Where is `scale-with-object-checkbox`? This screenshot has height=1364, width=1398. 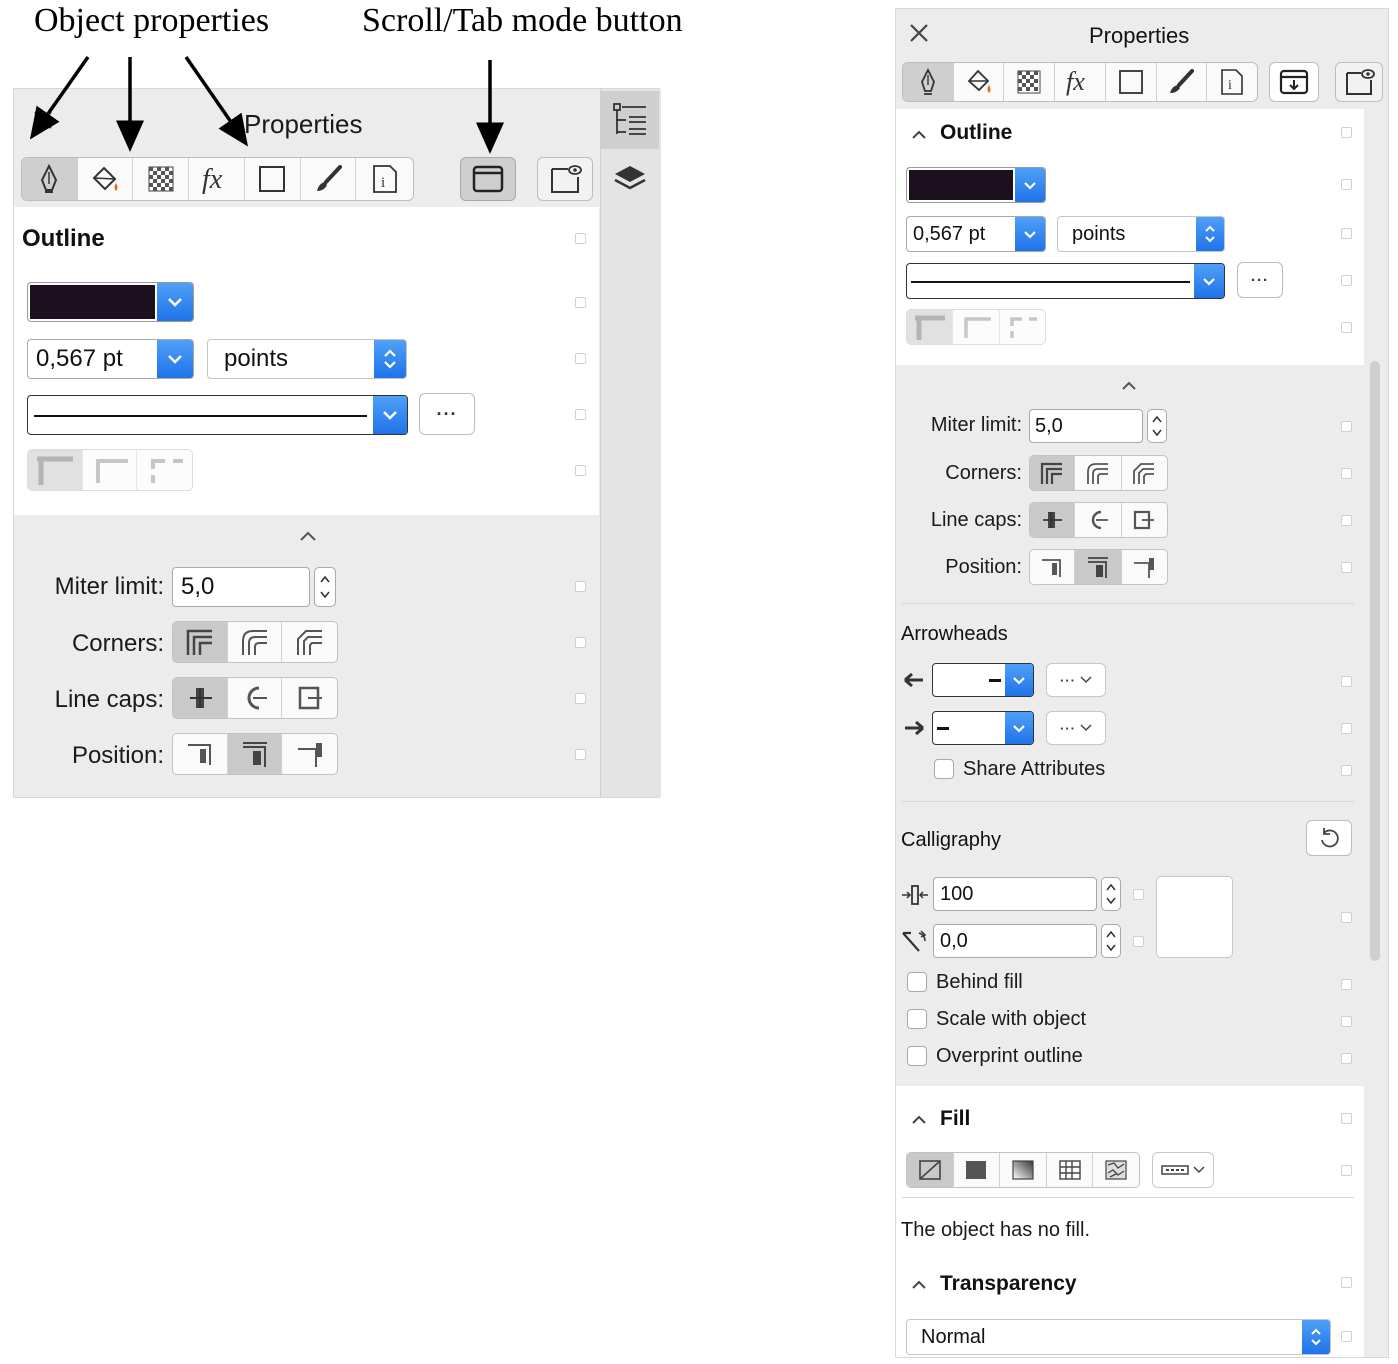 scale-with-object-checkbox is located at coordinates (917, 1019).